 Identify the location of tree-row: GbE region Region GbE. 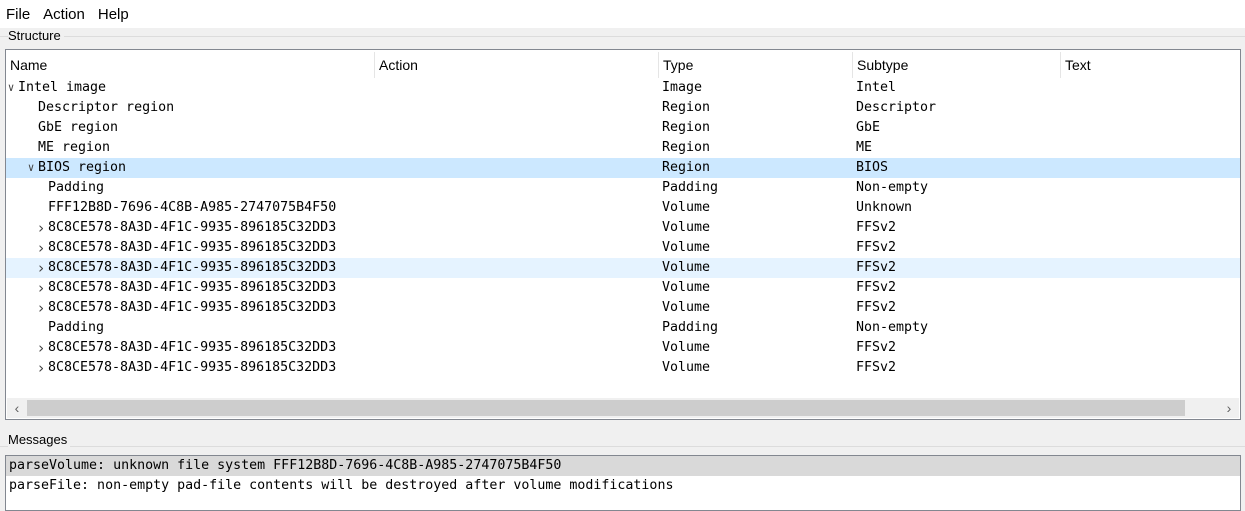
(623, 128).